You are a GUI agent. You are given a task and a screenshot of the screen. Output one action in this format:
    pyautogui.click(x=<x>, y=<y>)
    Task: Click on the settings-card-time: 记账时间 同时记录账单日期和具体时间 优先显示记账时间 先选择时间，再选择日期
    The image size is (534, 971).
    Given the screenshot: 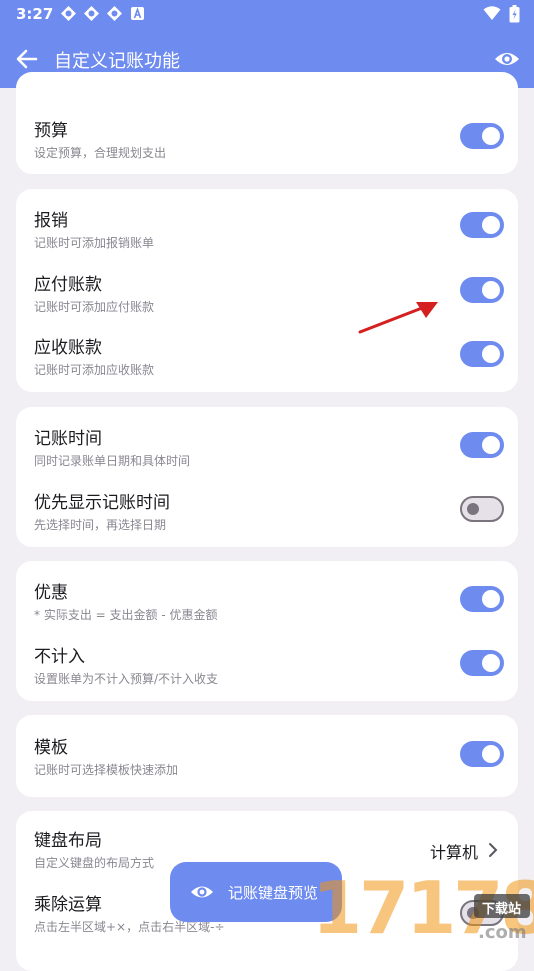 What is the action you would take?
    pyautogui.click(x=267, y=477)
    